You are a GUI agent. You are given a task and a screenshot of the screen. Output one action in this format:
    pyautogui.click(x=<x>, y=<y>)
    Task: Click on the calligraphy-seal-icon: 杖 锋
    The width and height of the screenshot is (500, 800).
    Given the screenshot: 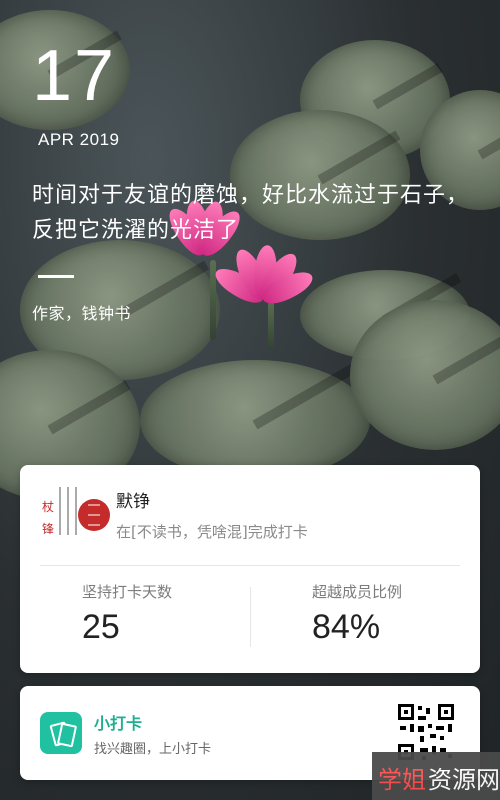 What is the action you would take?
    pyautogui.click(x=77, y=511)
    